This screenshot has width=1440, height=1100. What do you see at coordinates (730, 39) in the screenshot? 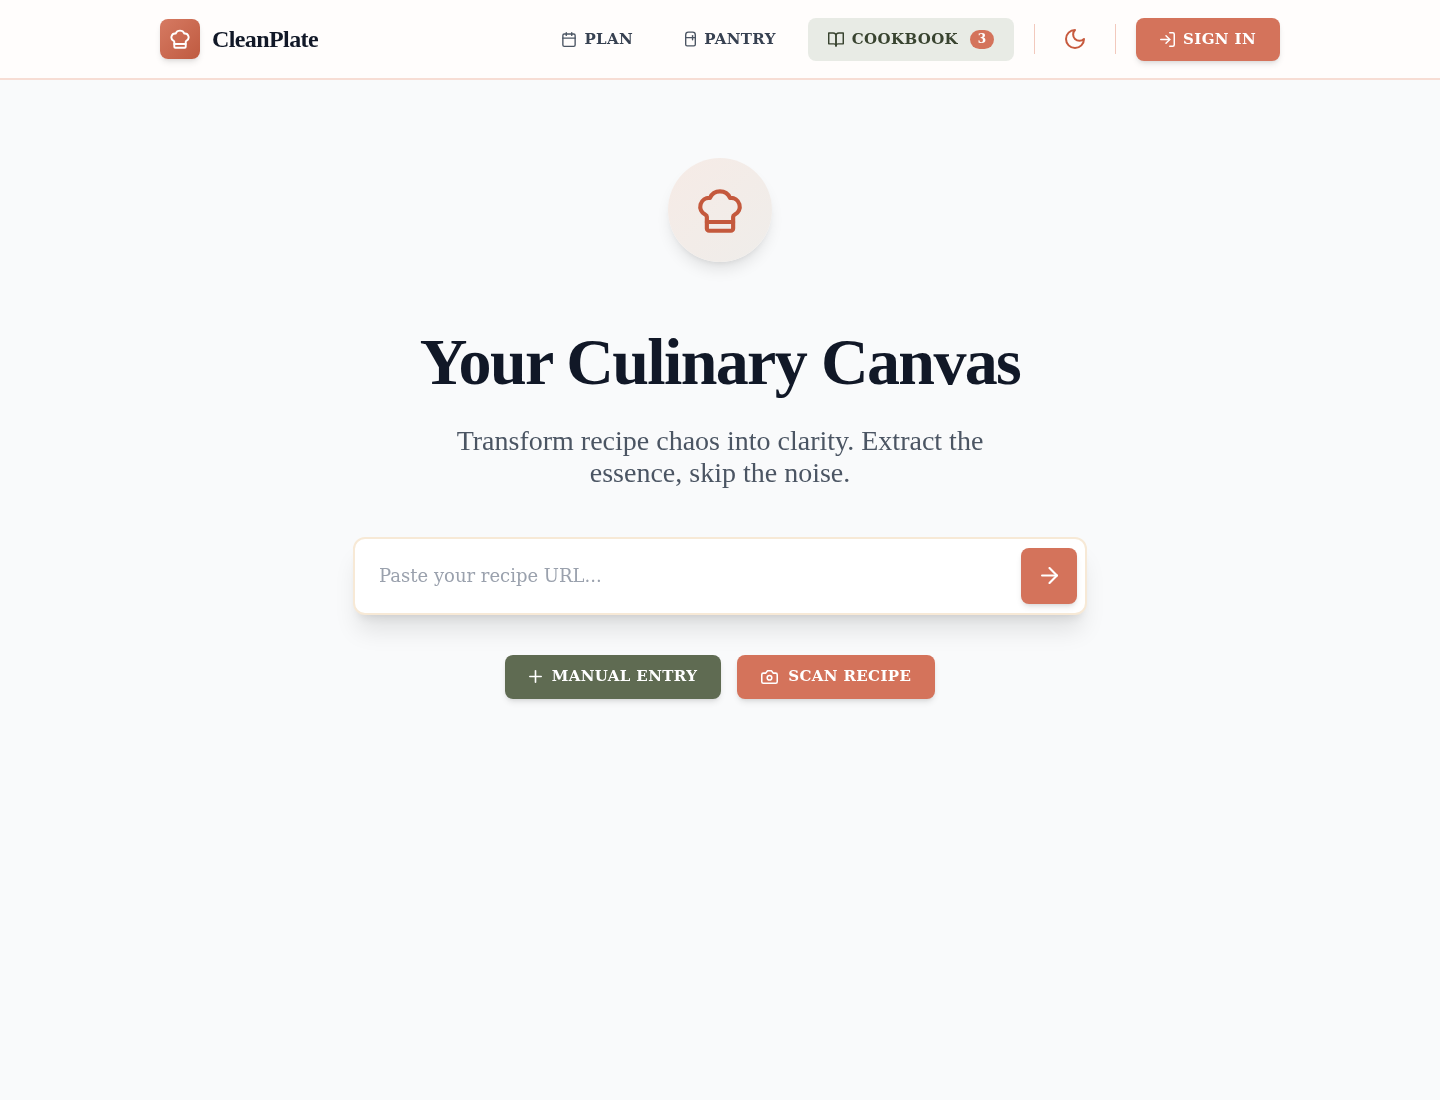
I see `nav-tab: PANTRY` at bounding box center [730, 39].